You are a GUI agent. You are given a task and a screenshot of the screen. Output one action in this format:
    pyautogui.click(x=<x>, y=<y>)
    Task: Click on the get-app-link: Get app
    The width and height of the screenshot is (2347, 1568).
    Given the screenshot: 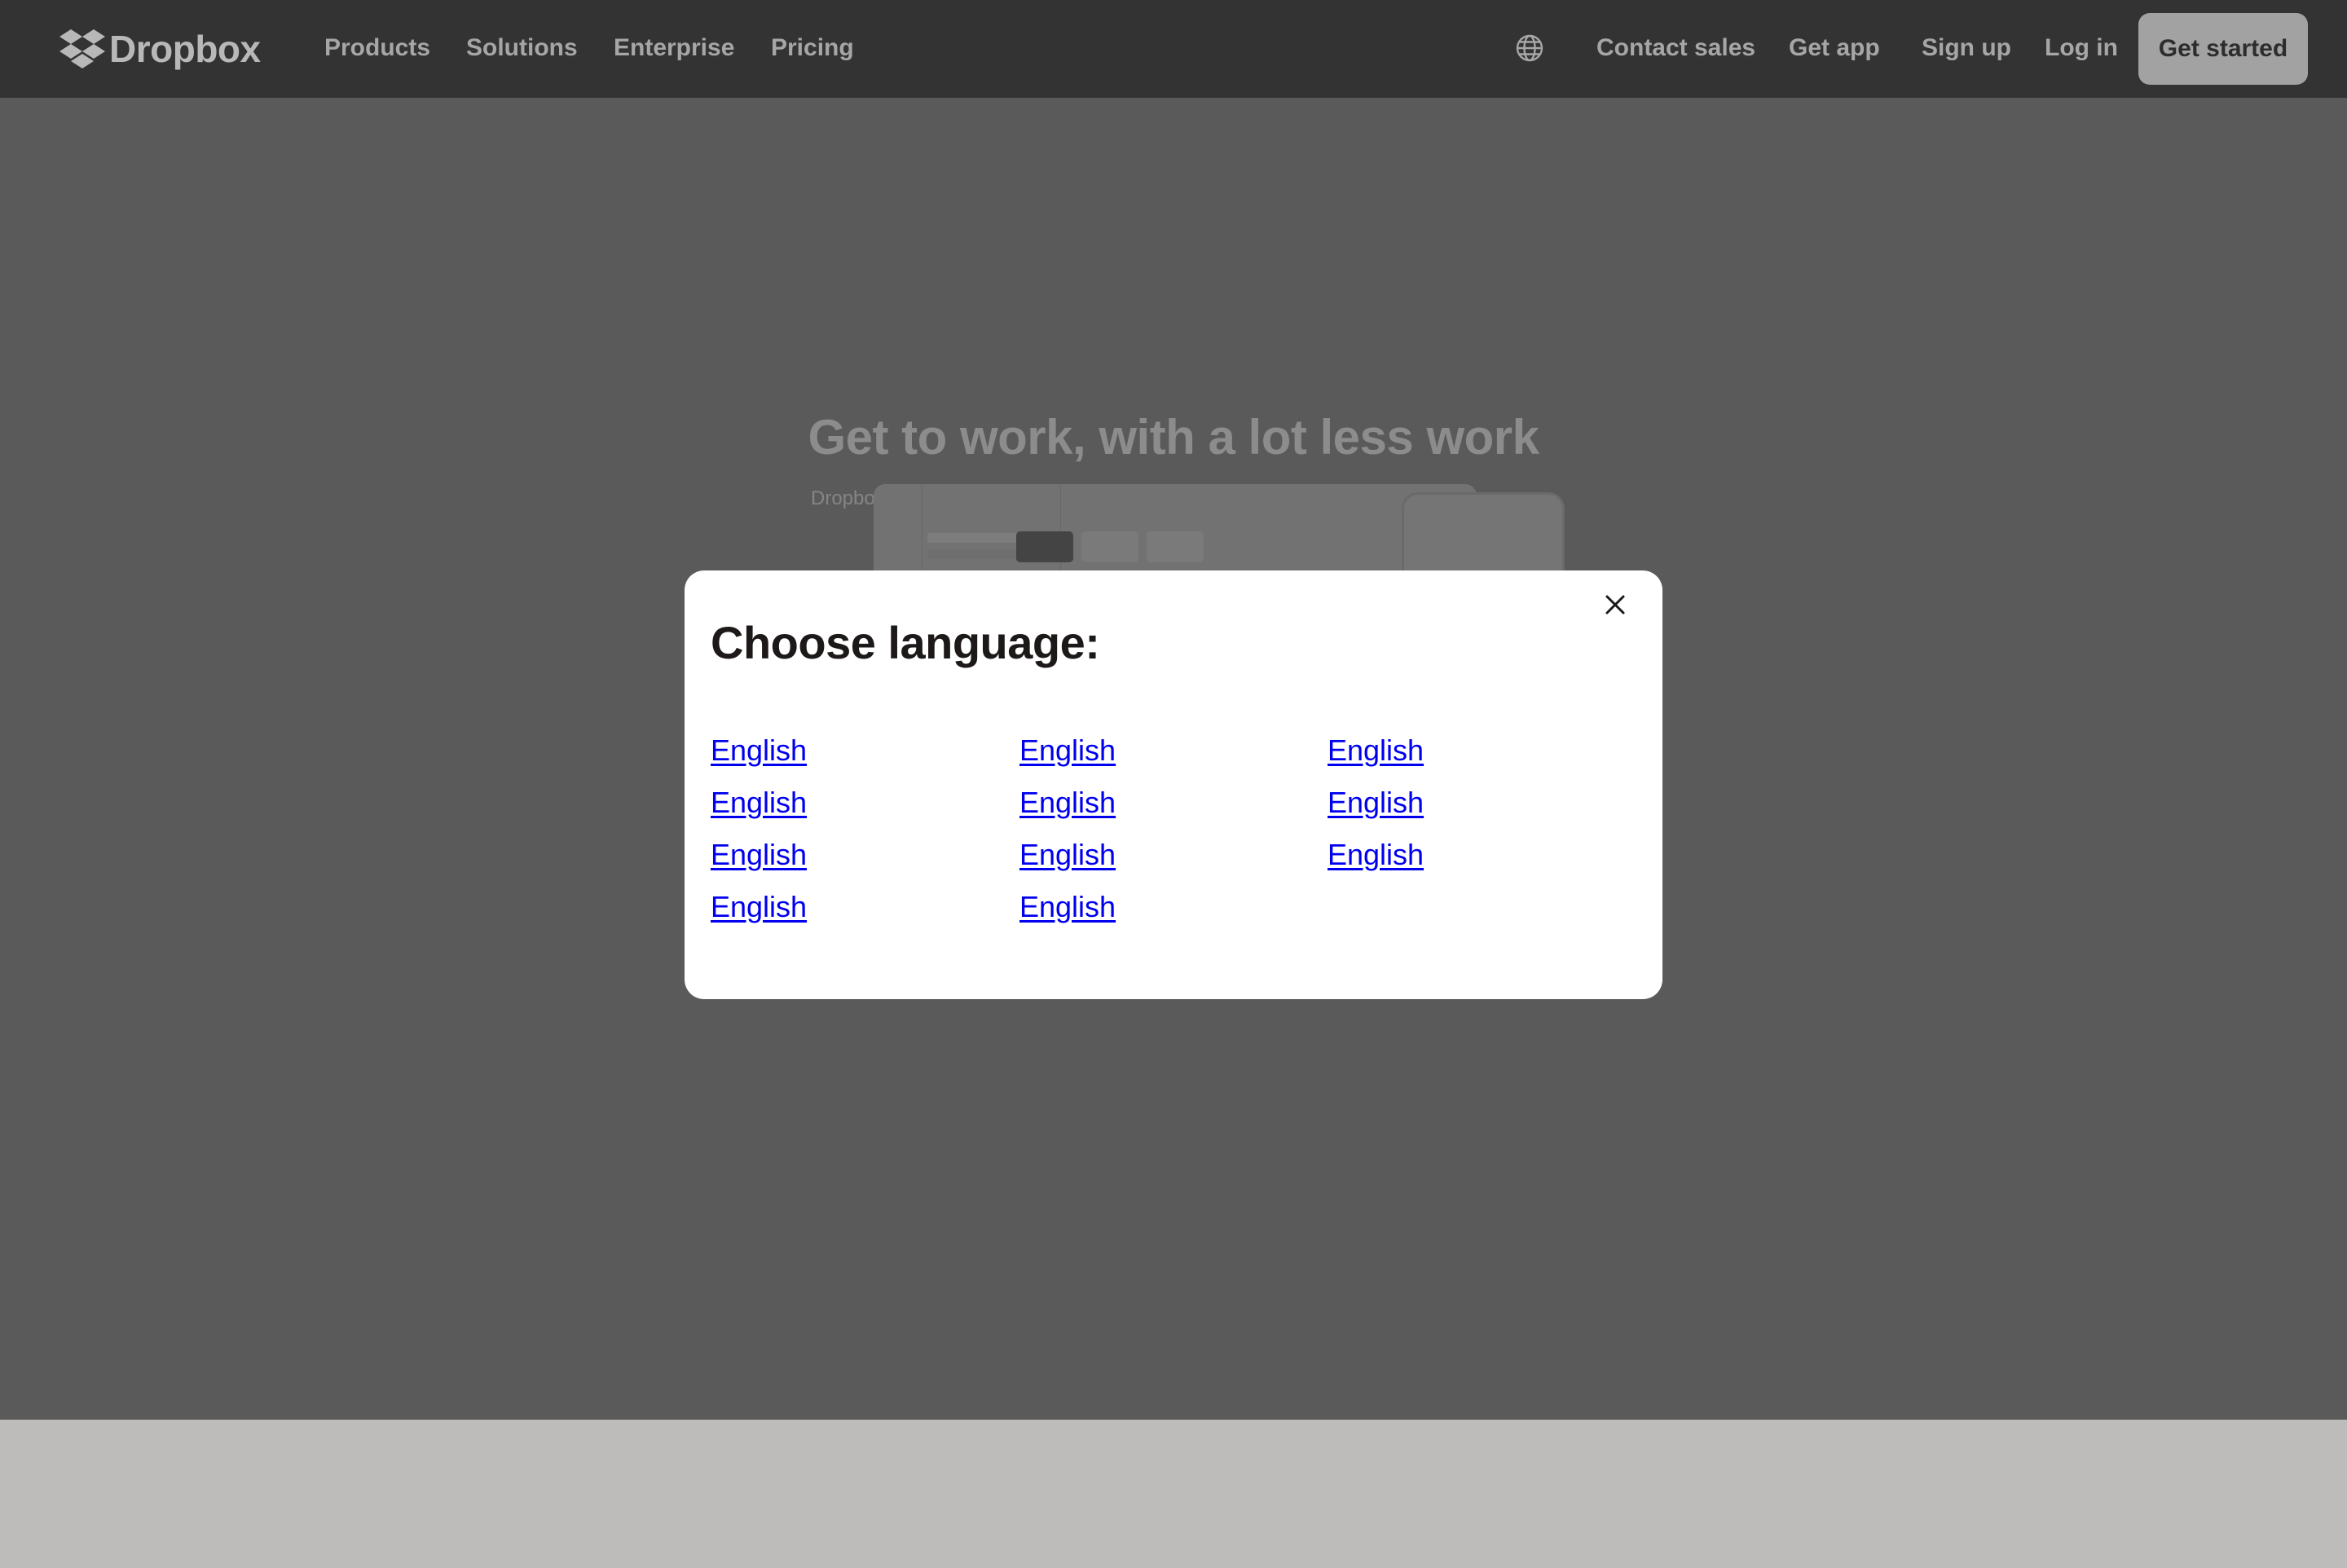 What is the action you would take?
    pyautogui.click(x=1835, y=48)
    